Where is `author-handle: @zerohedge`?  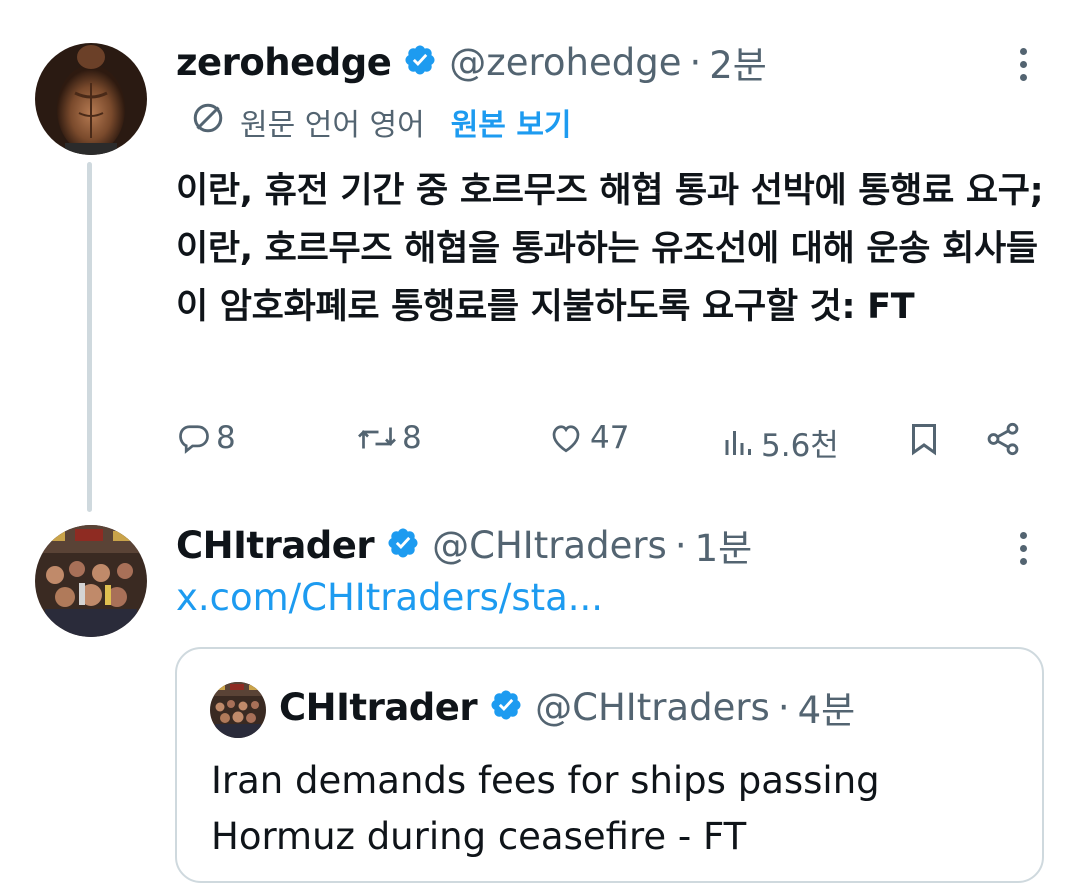 author-handle: @zerohedge is located at coordinates (565, 62).